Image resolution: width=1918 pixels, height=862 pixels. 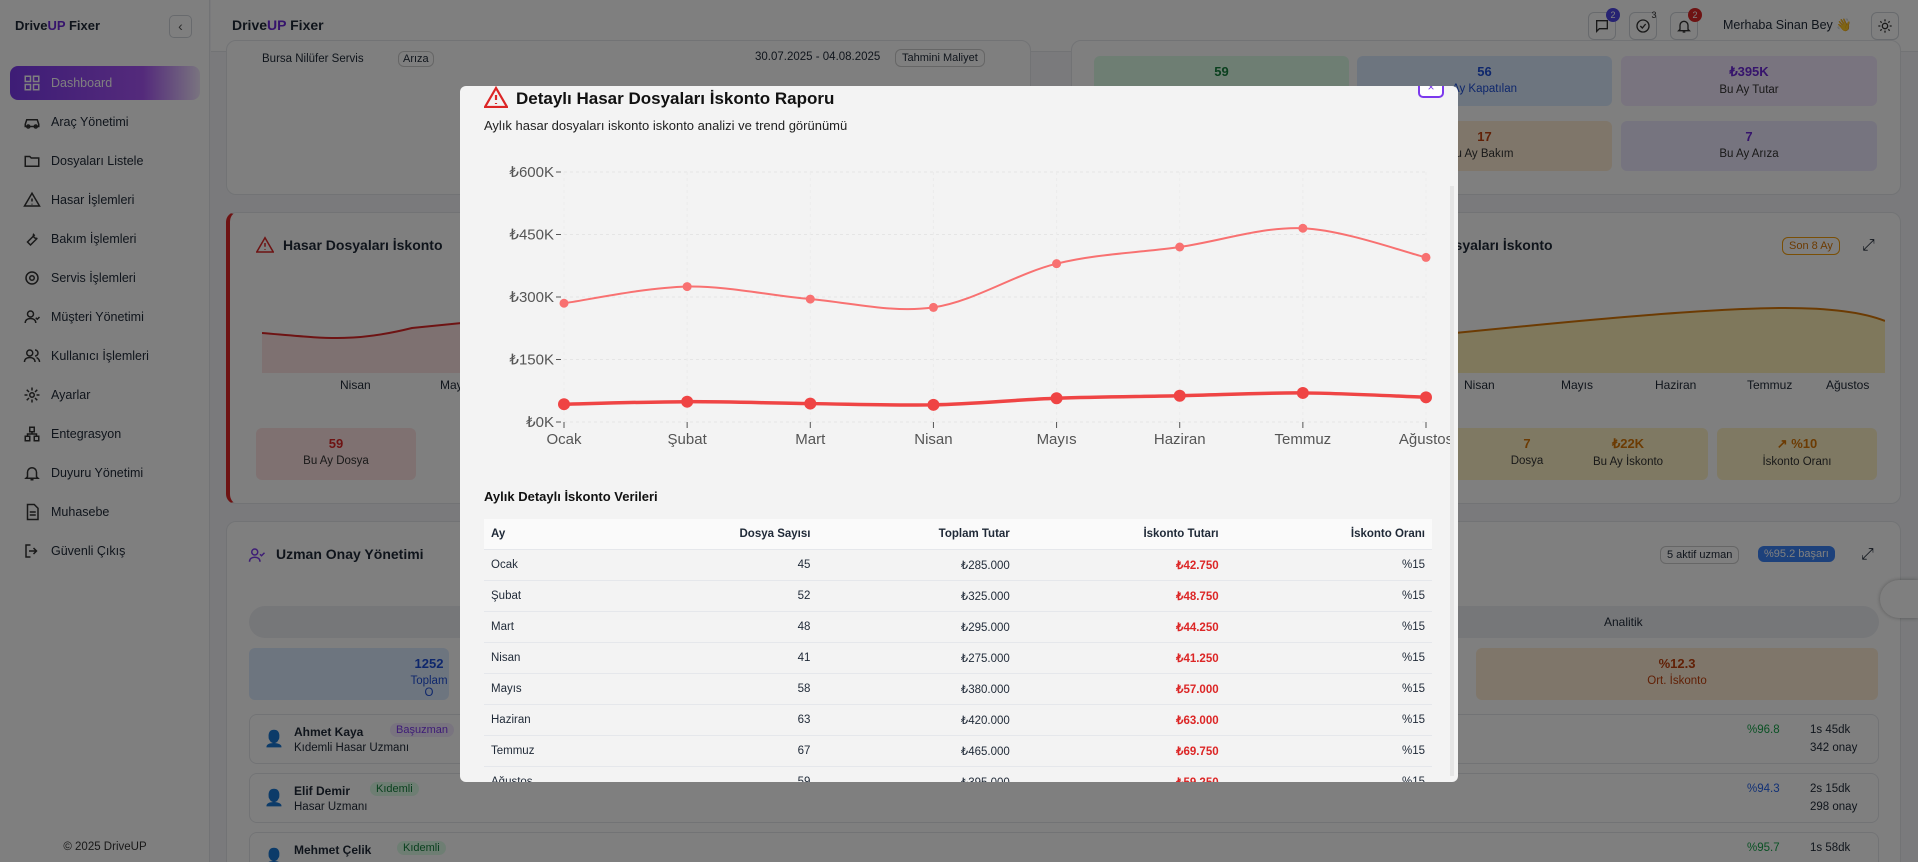 What do you see at coordinates (571, 496) in the screenshot?
I see `table-title: Aylık Detaylı İskonto Verileri` at bounding box center [571, 496].